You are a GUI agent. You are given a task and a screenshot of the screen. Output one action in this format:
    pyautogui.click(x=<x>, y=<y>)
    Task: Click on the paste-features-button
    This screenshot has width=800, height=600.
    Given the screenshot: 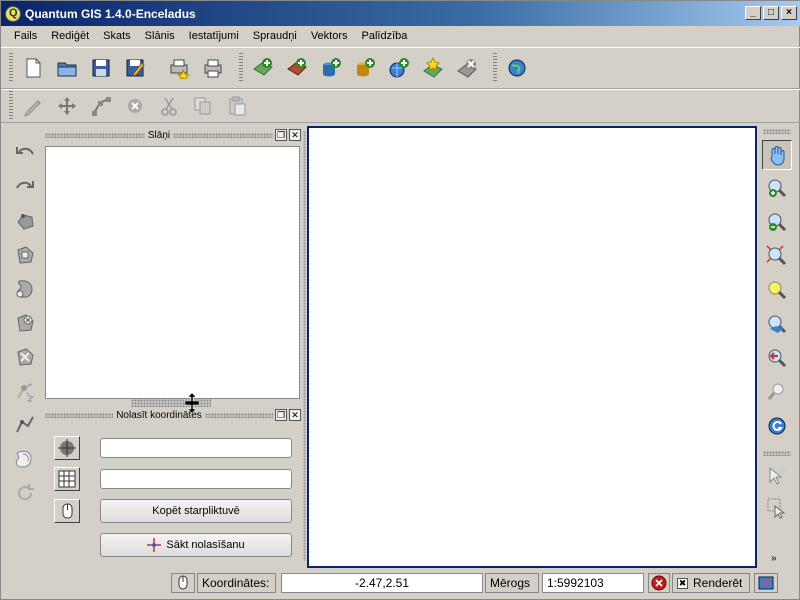 What is the action you would take?
    pyautogui.click(x=237, y=106)
    